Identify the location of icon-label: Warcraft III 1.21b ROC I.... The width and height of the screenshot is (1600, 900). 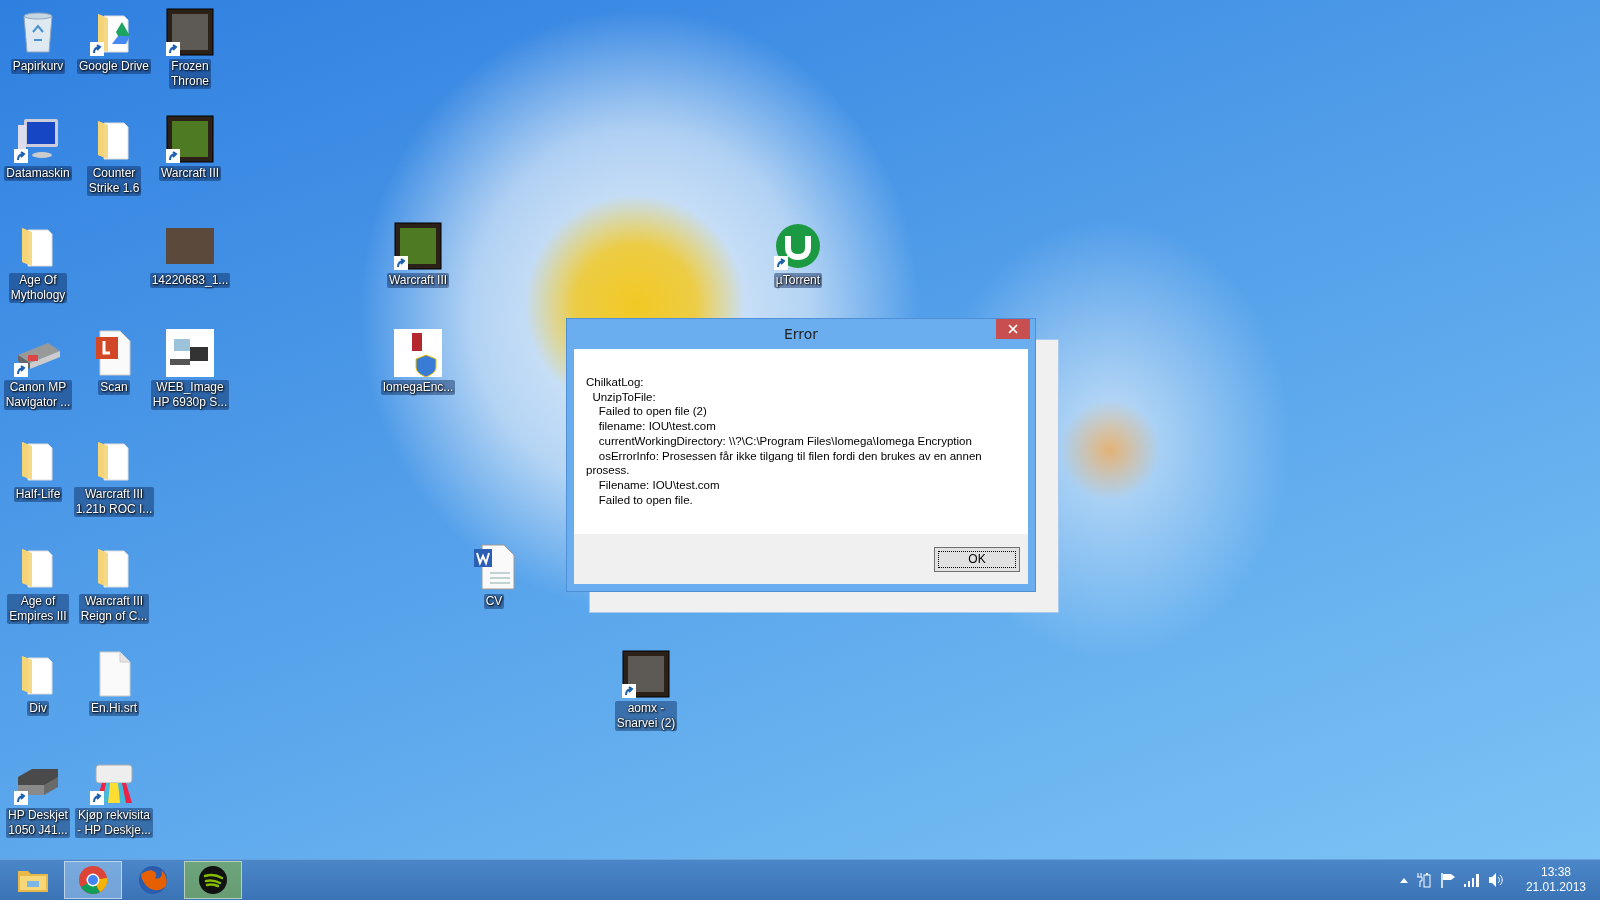
(114, 502).